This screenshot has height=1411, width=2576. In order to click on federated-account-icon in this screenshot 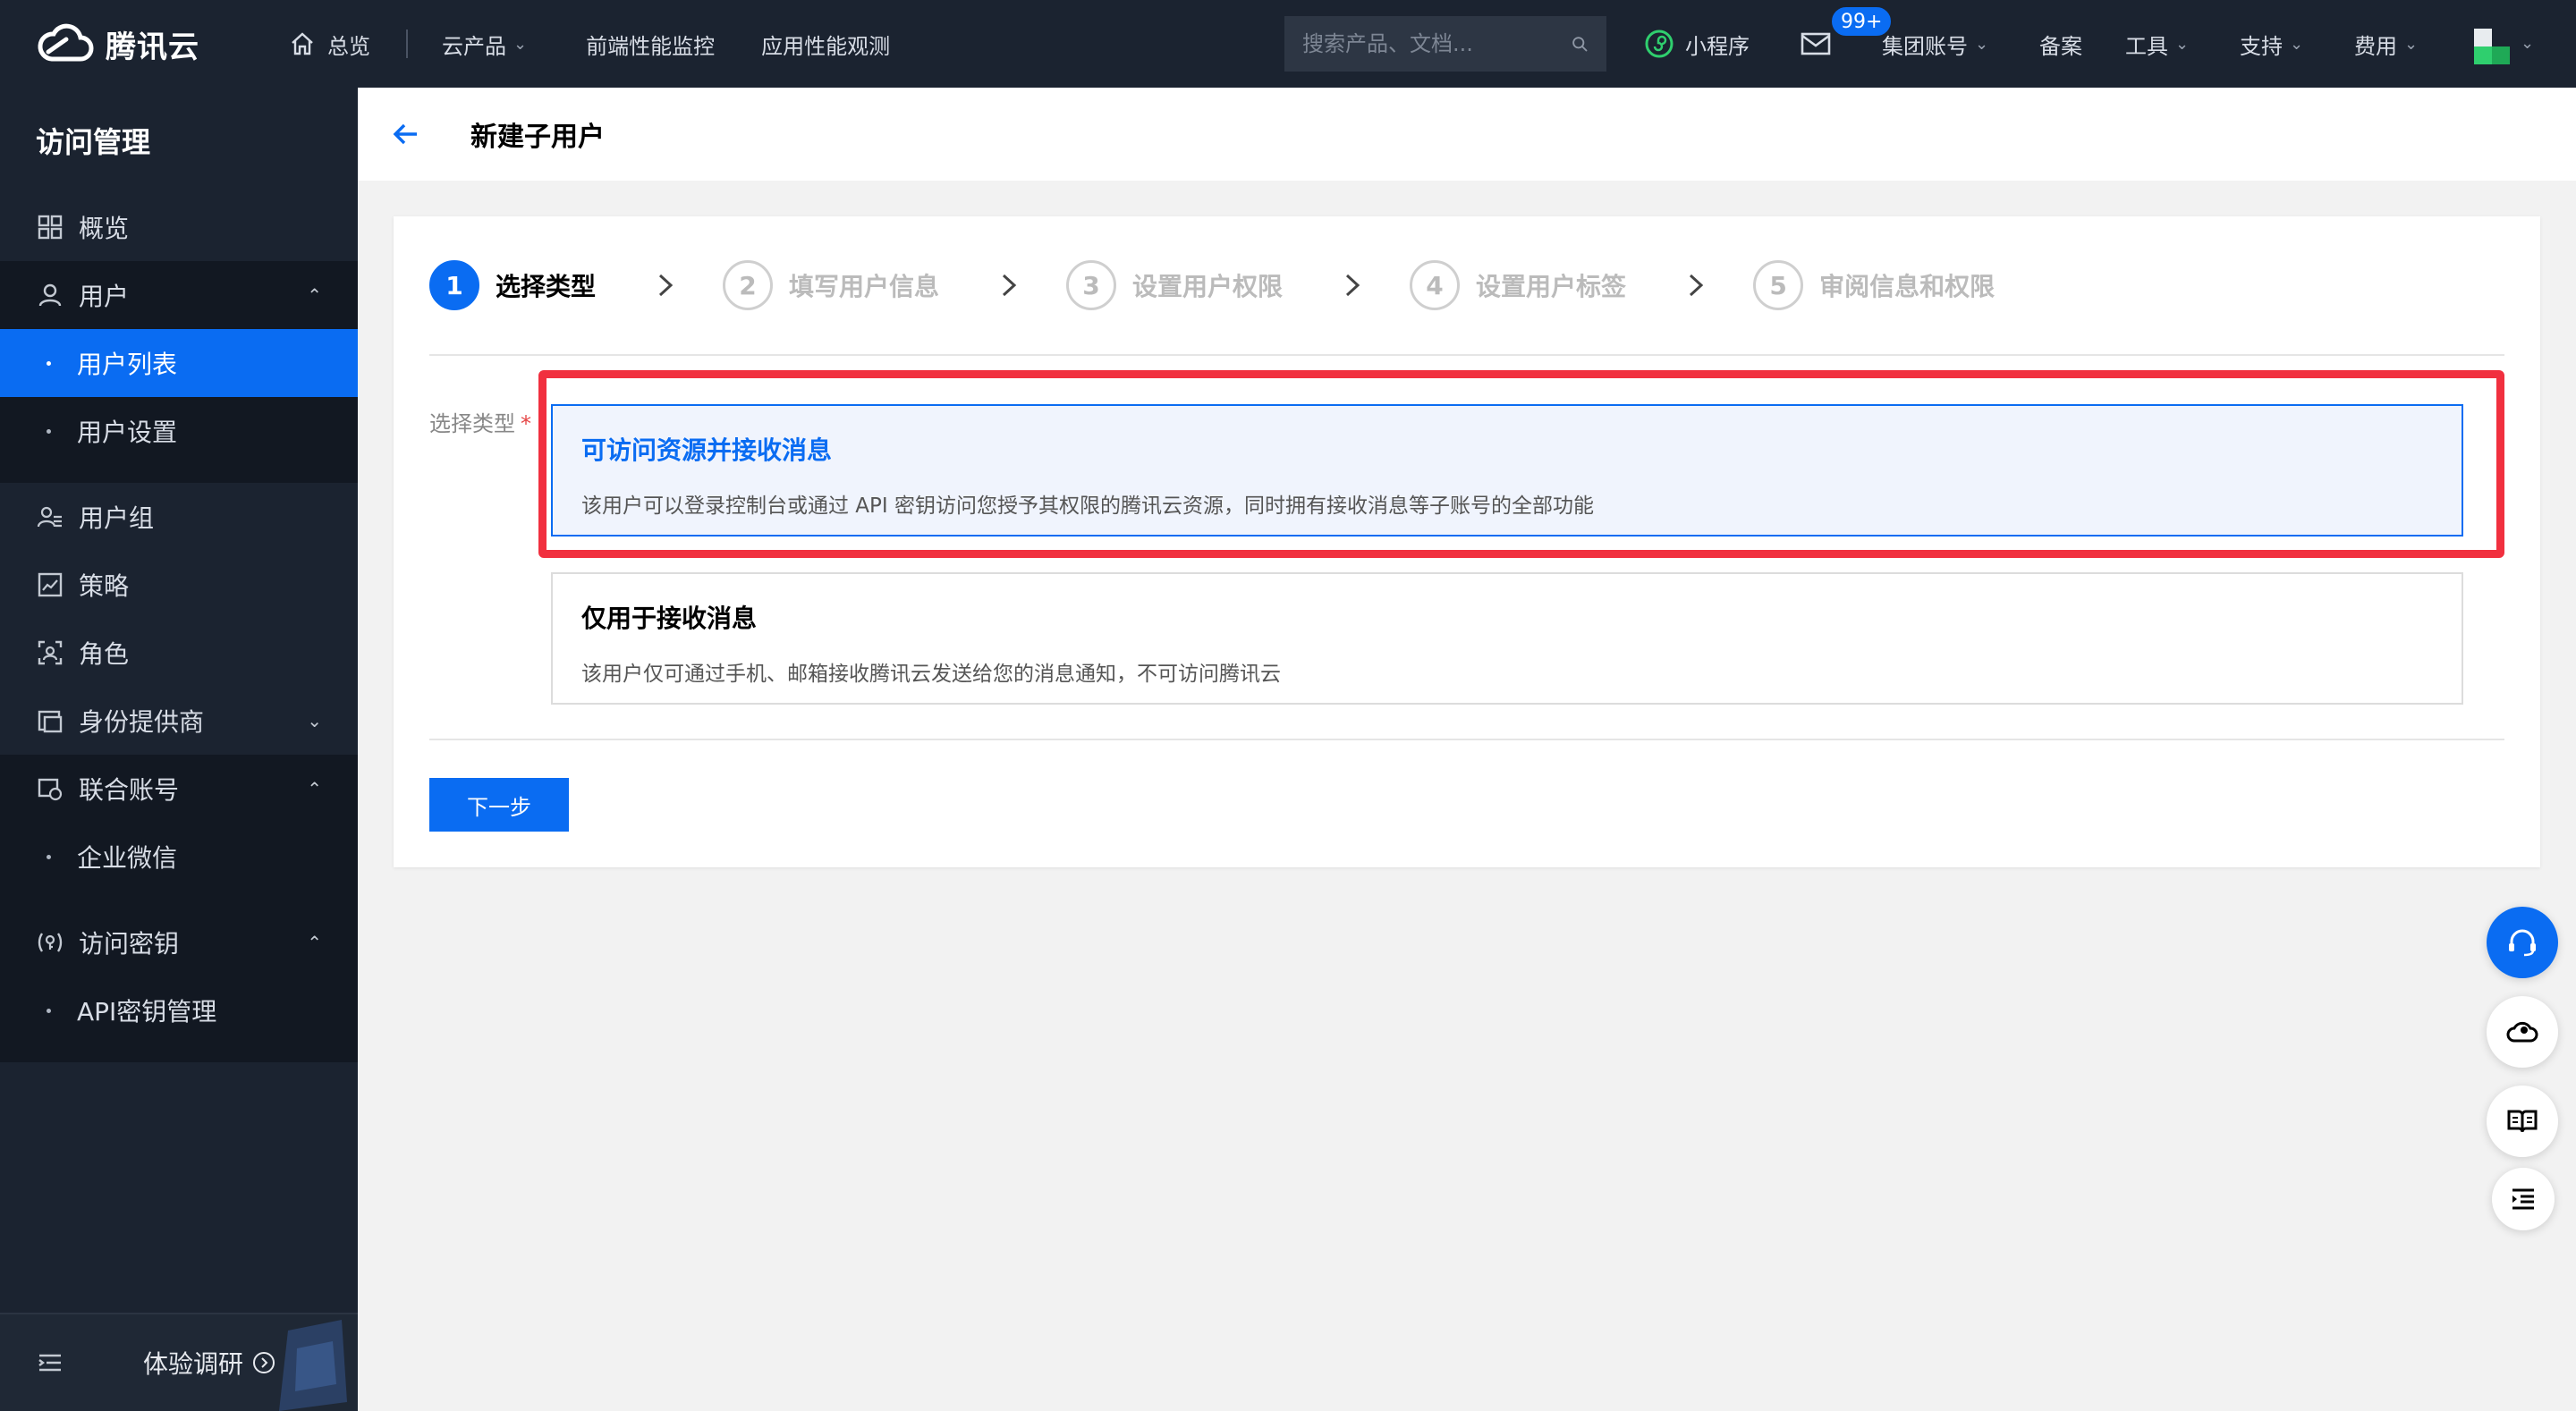, I will do `click(50, 790)`.